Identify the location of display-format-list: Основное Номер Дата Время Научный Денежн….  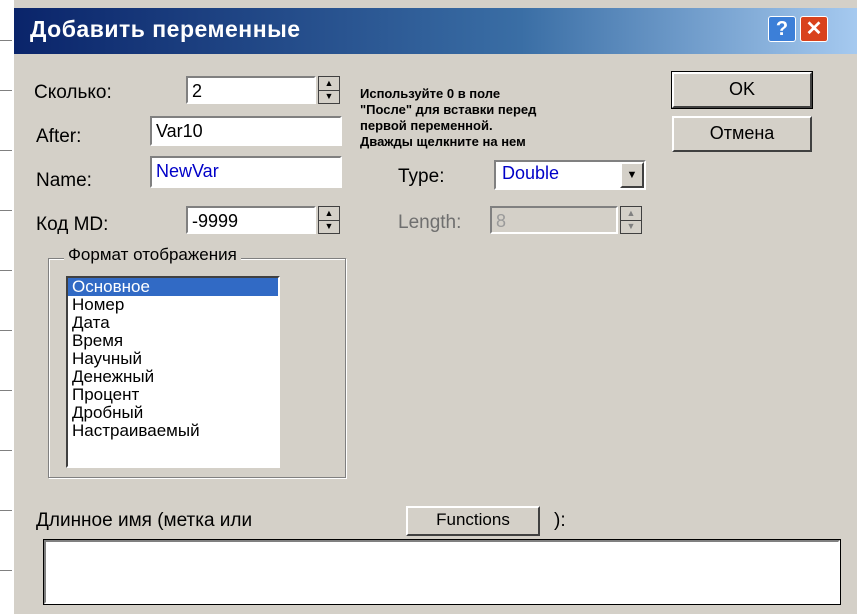
(173, 372).